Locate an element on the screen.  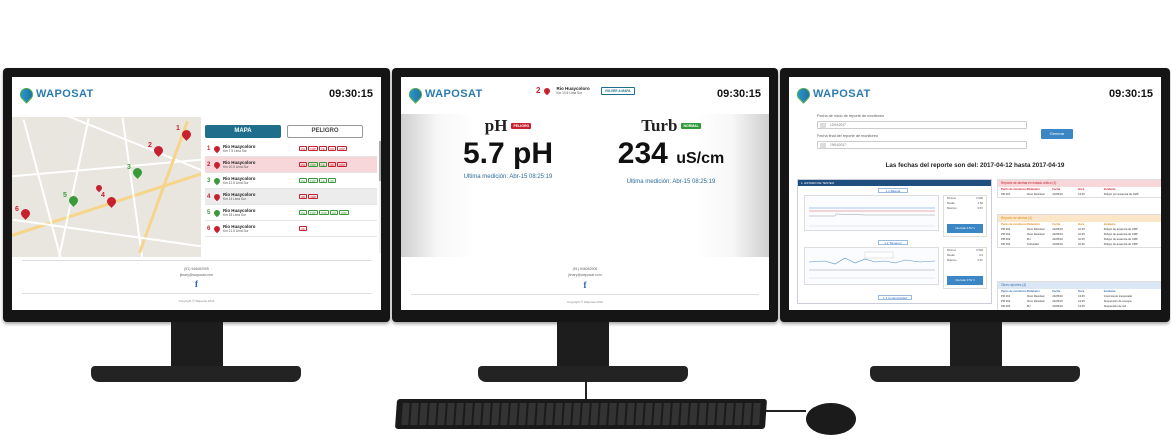
footer-email: jlinary@waposat.com is located at coordinates (196, 275).